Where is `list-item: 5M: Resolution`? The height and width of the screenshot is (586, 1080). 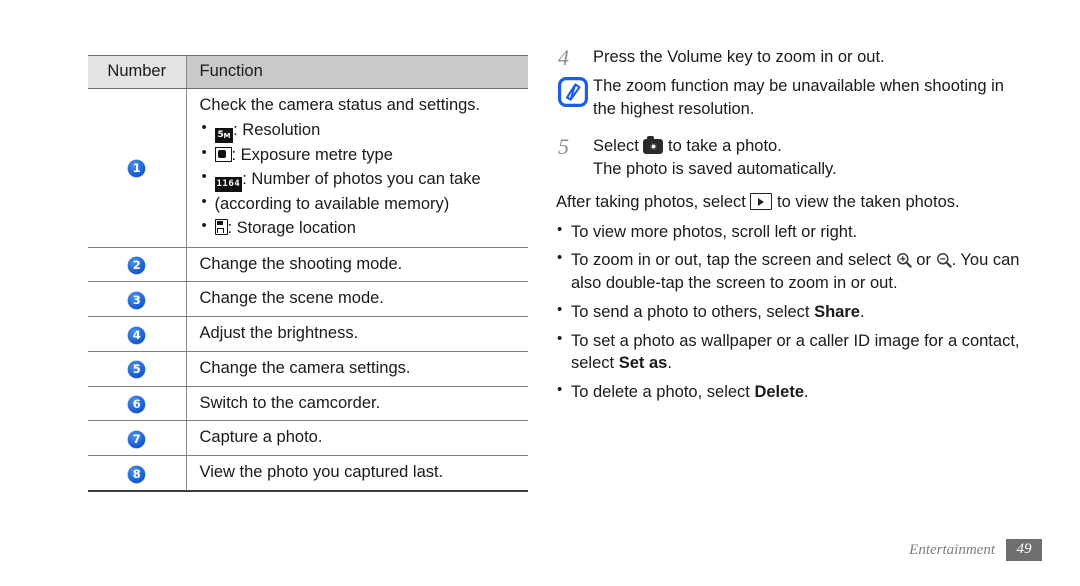 list-item: 5M: Resolution is located at coordinates (361, 130).